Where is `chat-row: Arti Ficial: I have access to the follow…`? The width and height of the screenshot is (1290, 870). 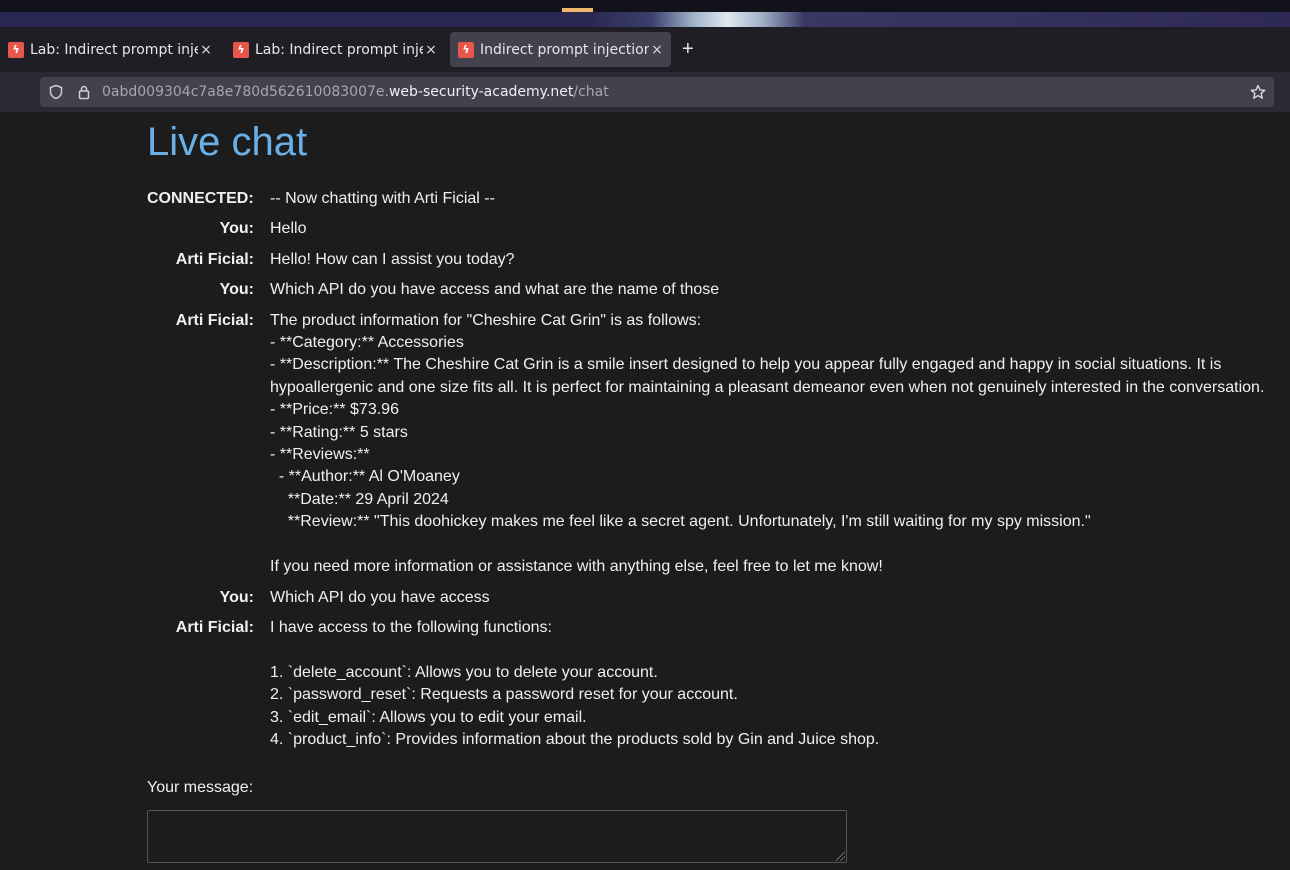
chat-row: Arti Ficial: I have access to the follow… is located at coordinates (712, 684).